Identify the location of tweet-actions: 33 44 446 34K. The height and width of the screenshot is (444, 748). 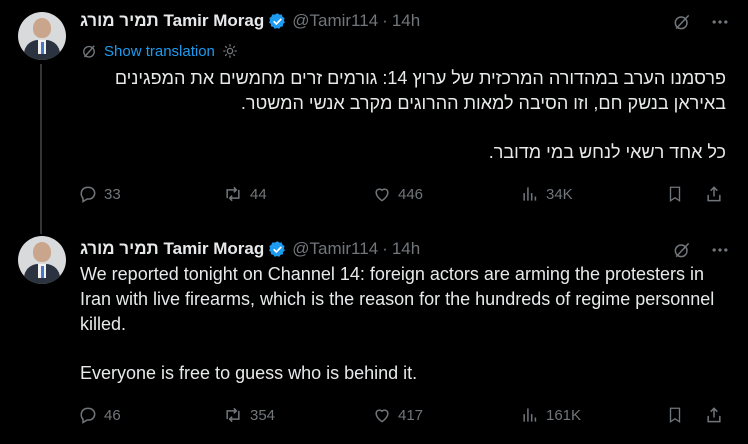
(403, 196).